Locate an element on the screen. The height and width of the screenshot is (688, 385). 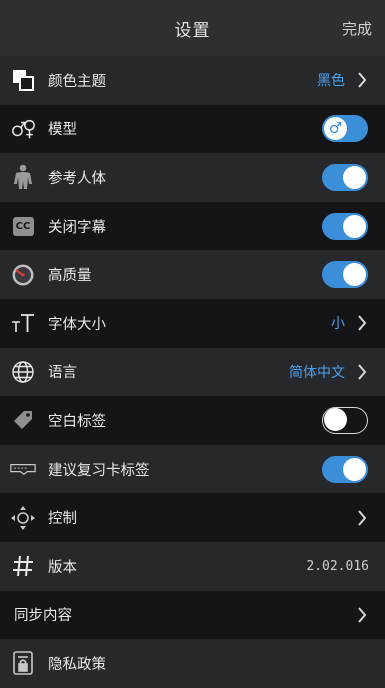
setting-reference-body: 参考人体 is located at coordinates (192, 177).